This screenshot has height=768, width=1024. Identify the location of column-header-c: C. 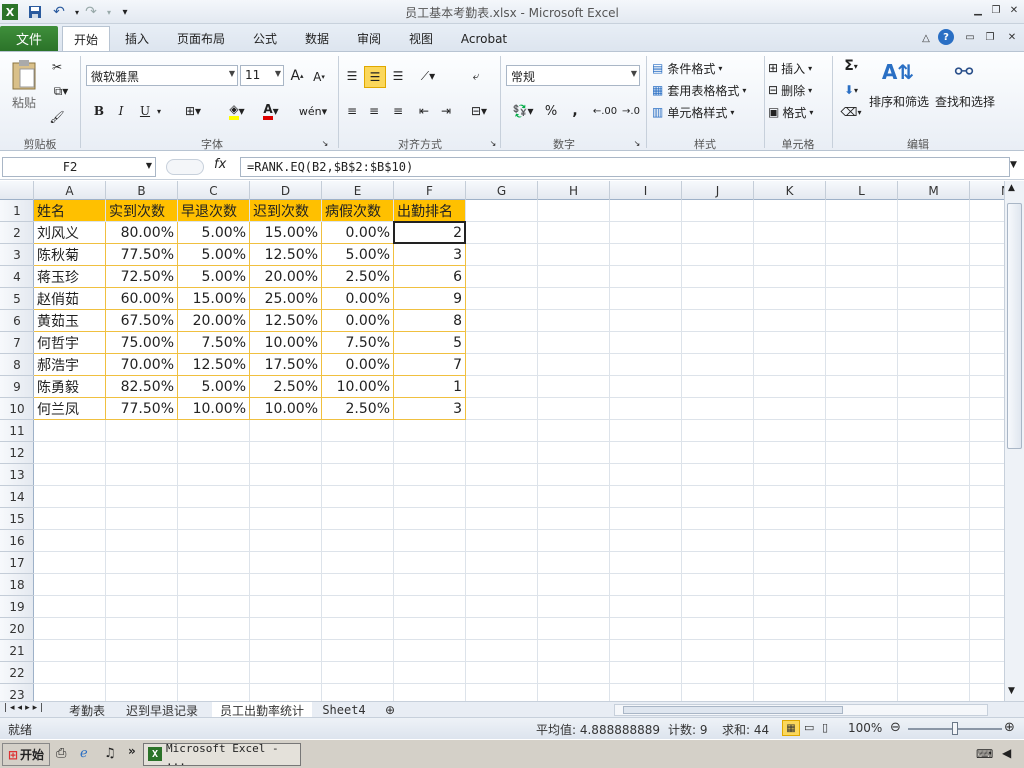
(214, 190).